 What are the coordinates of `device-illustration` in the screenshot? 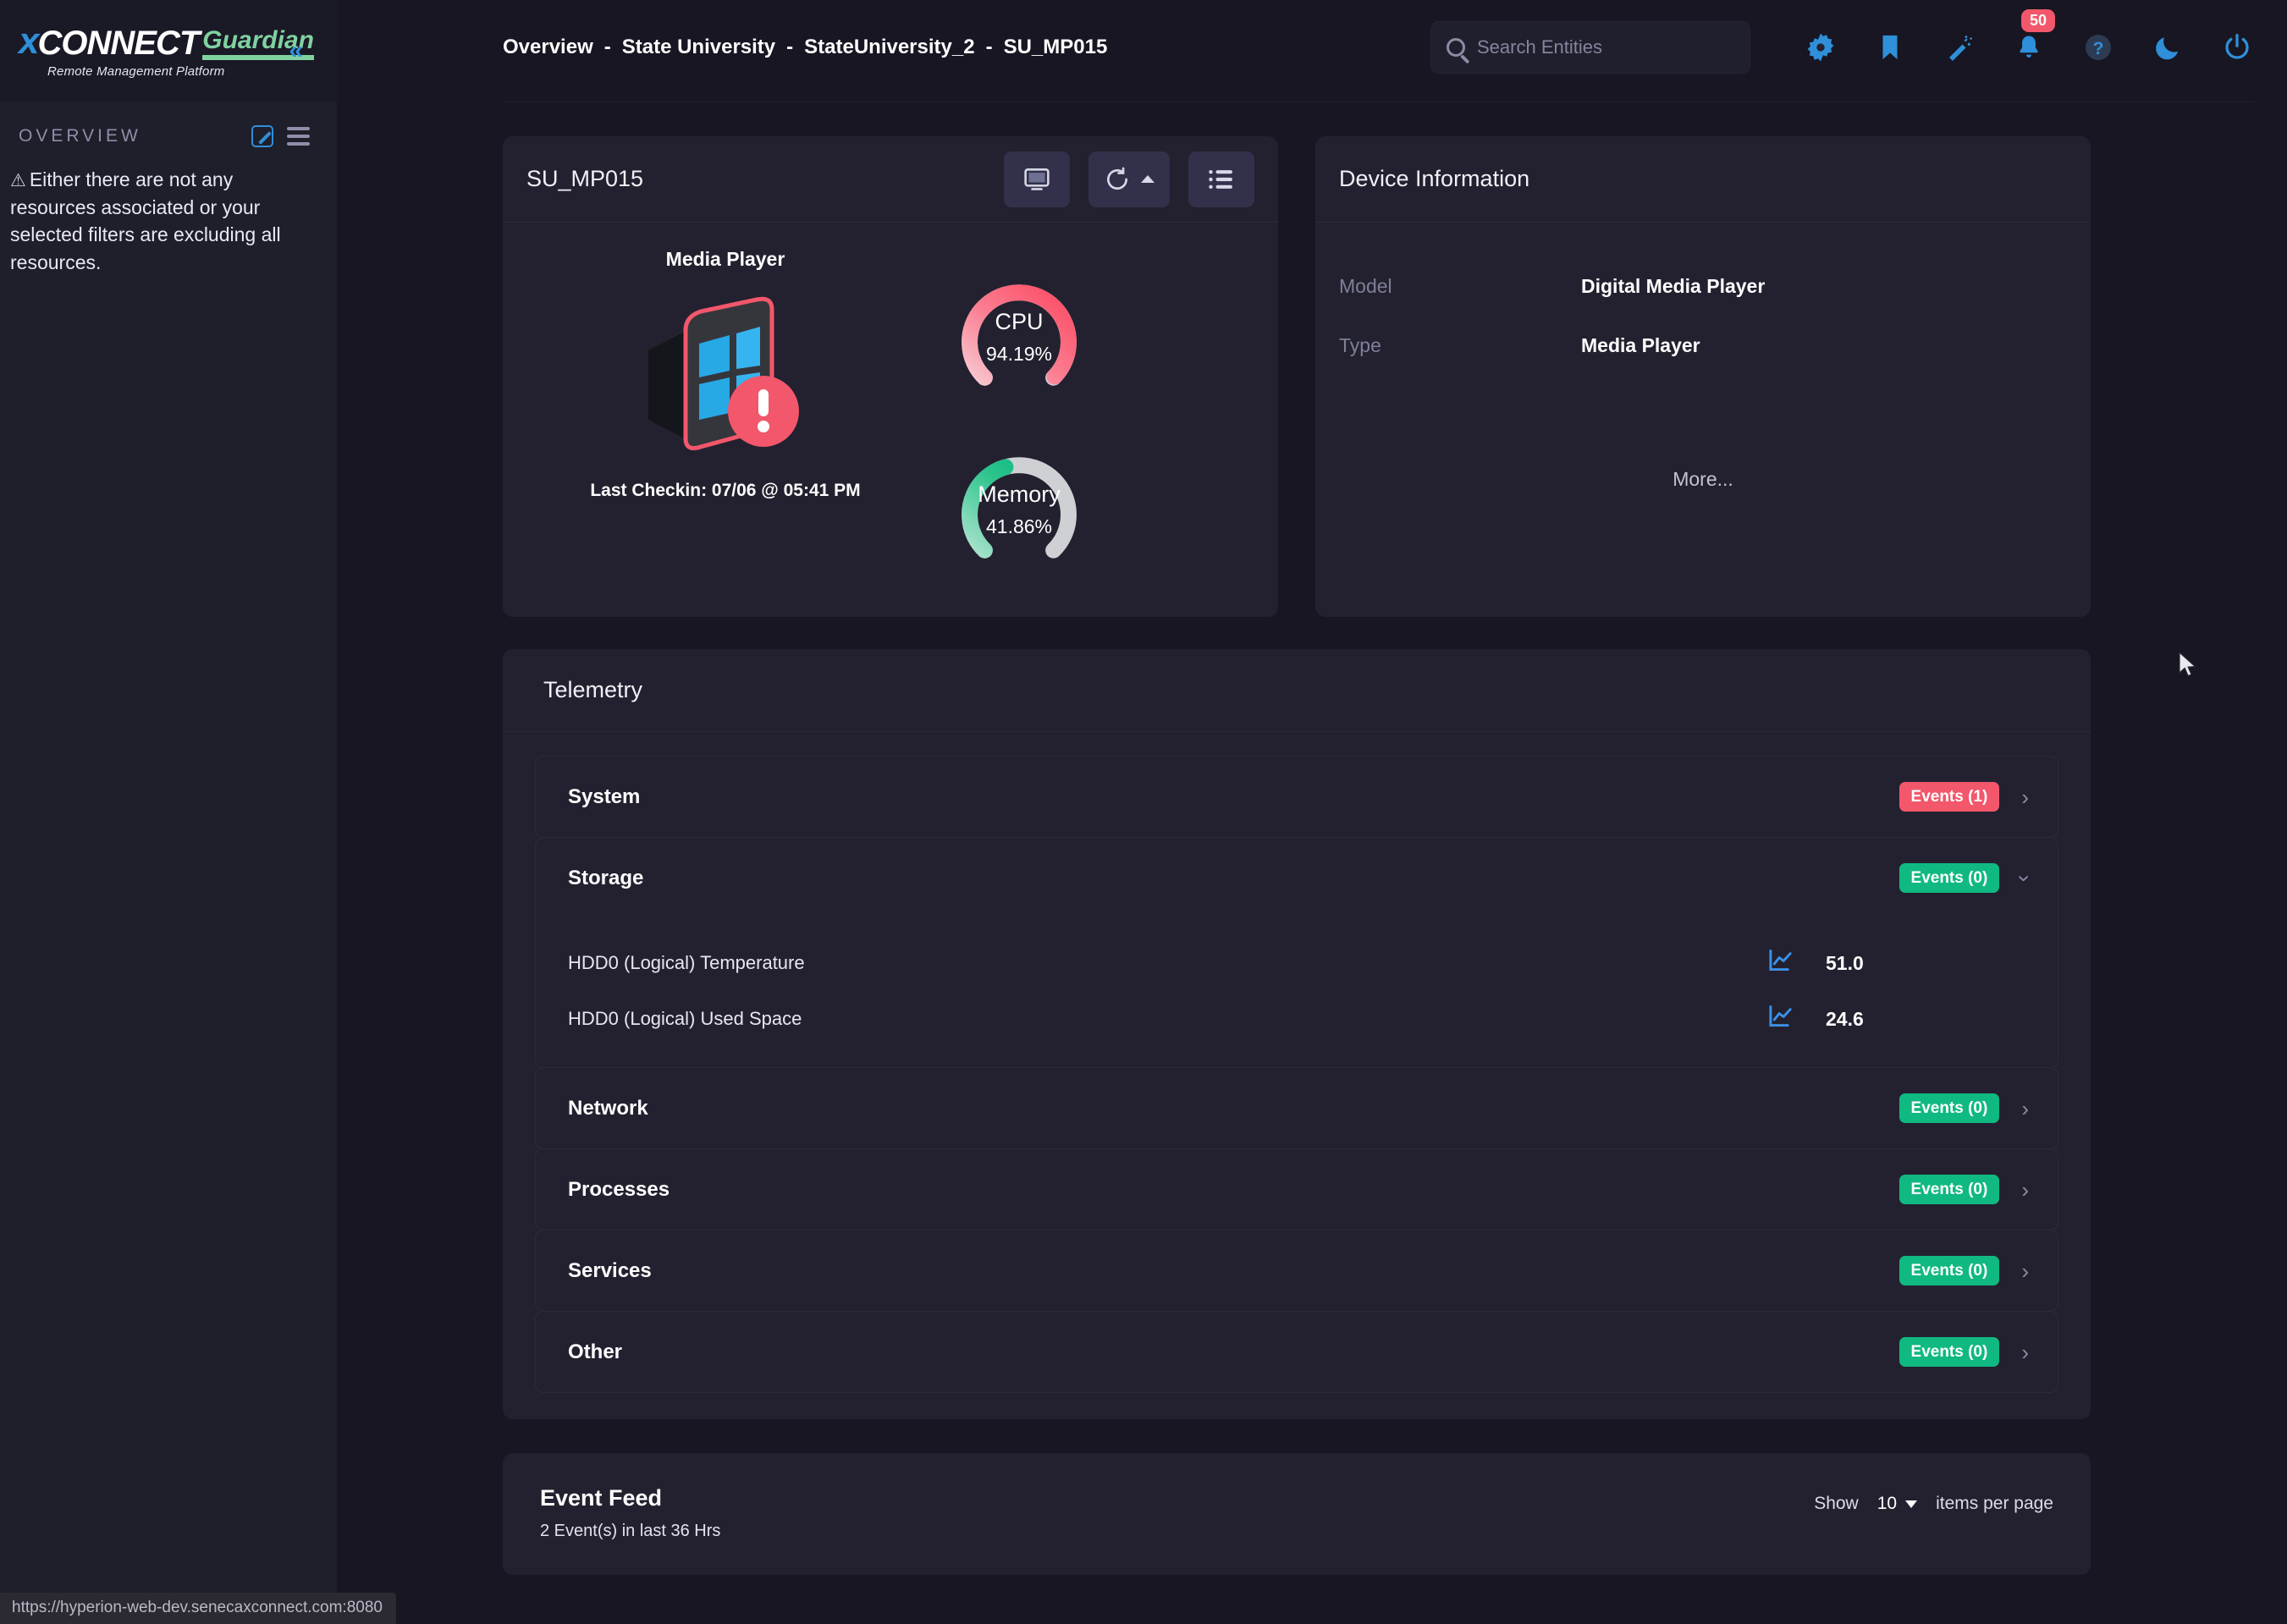 It's located at (725, 375).